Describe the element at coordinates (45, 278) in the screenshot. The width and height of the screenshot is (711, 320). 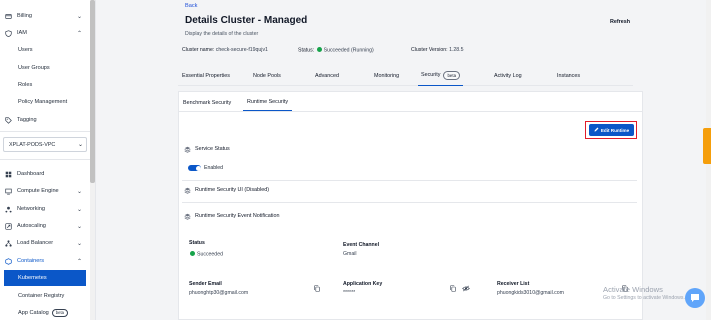
I see `sidebar-item-kubernetes: Kubernetes` at that location.